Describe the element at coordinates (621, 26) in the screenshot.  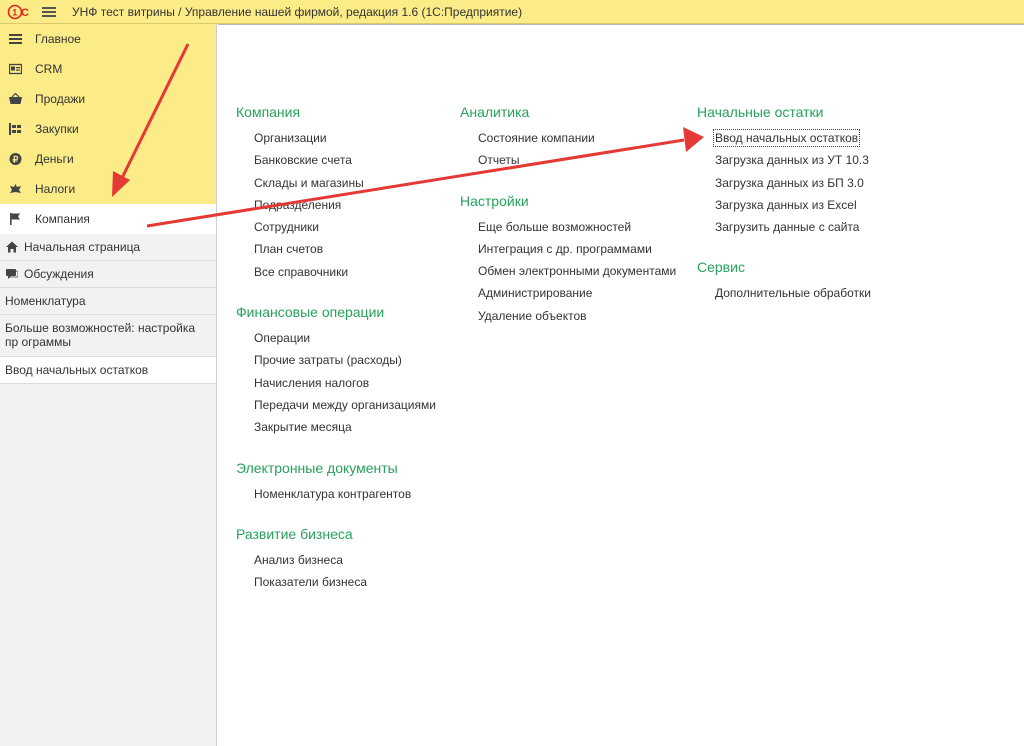
I see `divider` at that location.